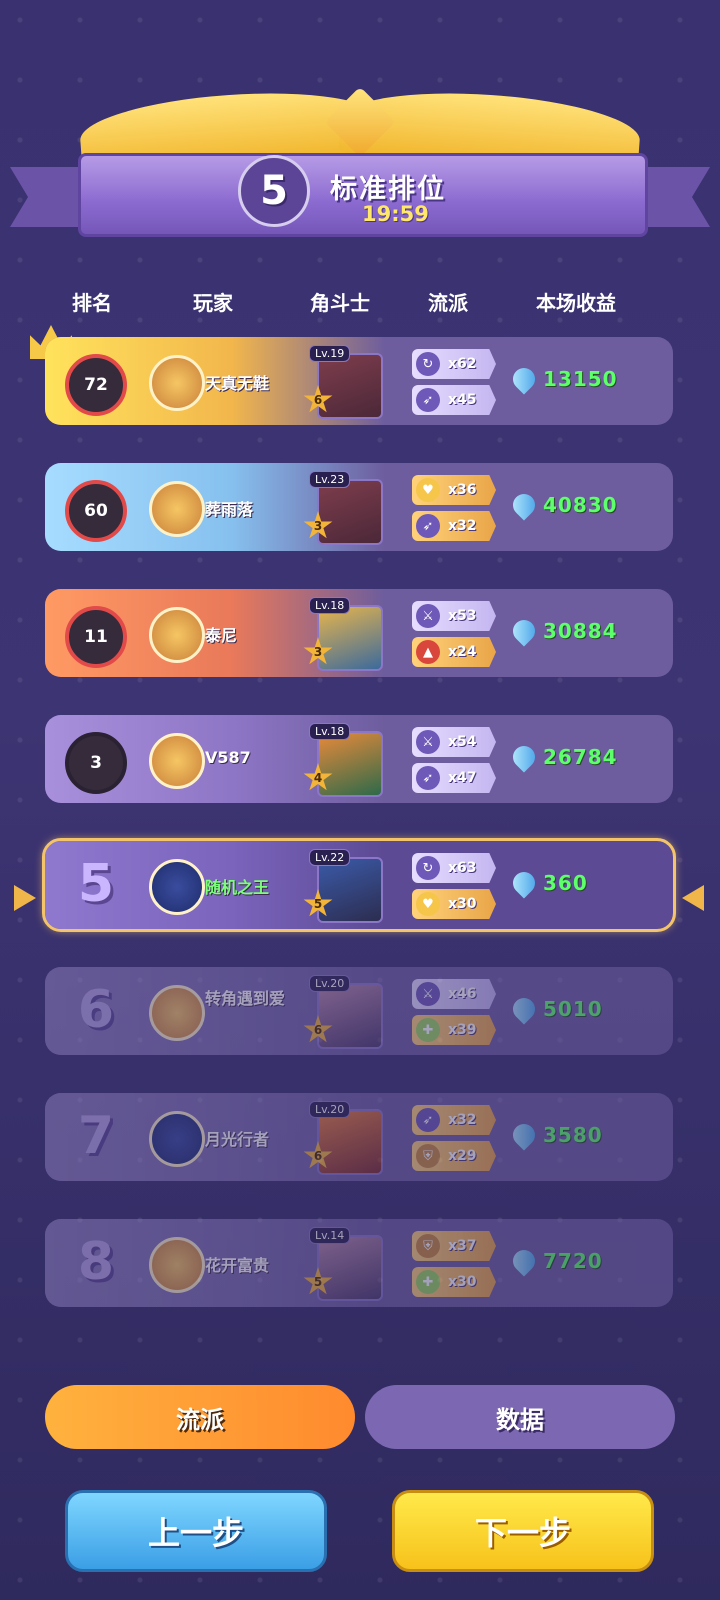 The width and height of the screenshot is (720, 1600). I want to click on hero-card: Lv.19 6, so click(343, 382).